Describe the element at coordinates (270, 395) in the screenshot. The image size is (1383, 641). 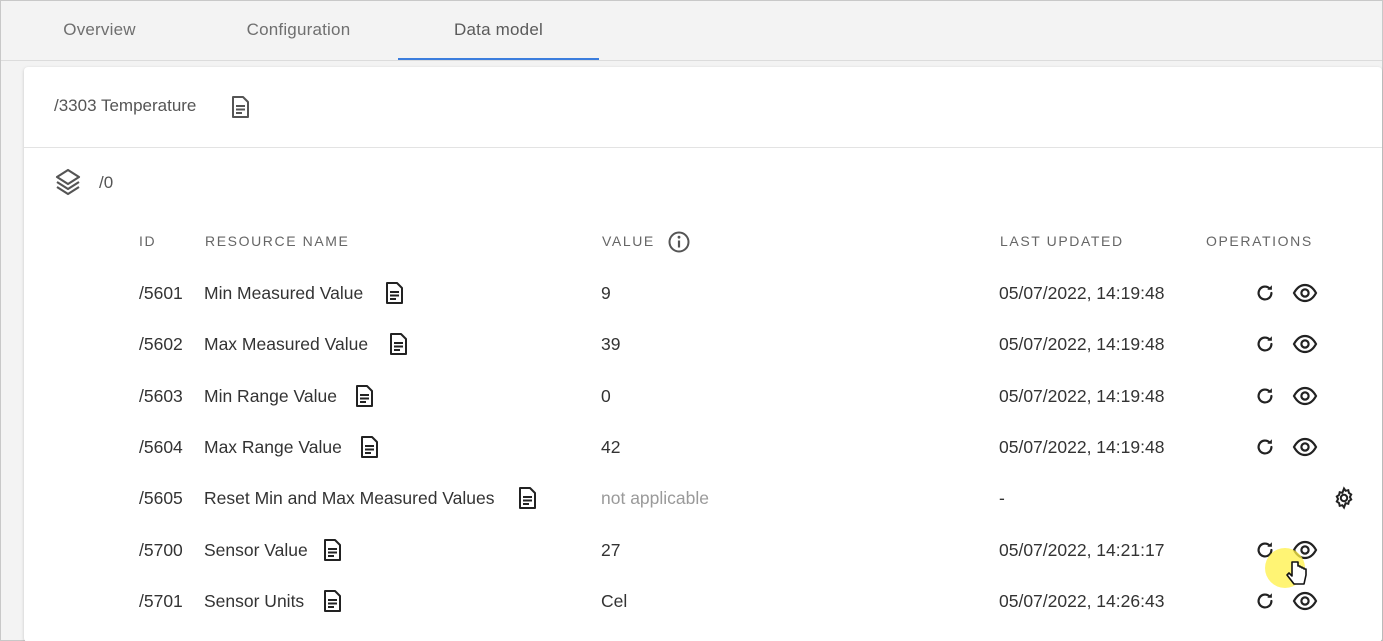
I see `resource-name: Min Range Value` at that location.